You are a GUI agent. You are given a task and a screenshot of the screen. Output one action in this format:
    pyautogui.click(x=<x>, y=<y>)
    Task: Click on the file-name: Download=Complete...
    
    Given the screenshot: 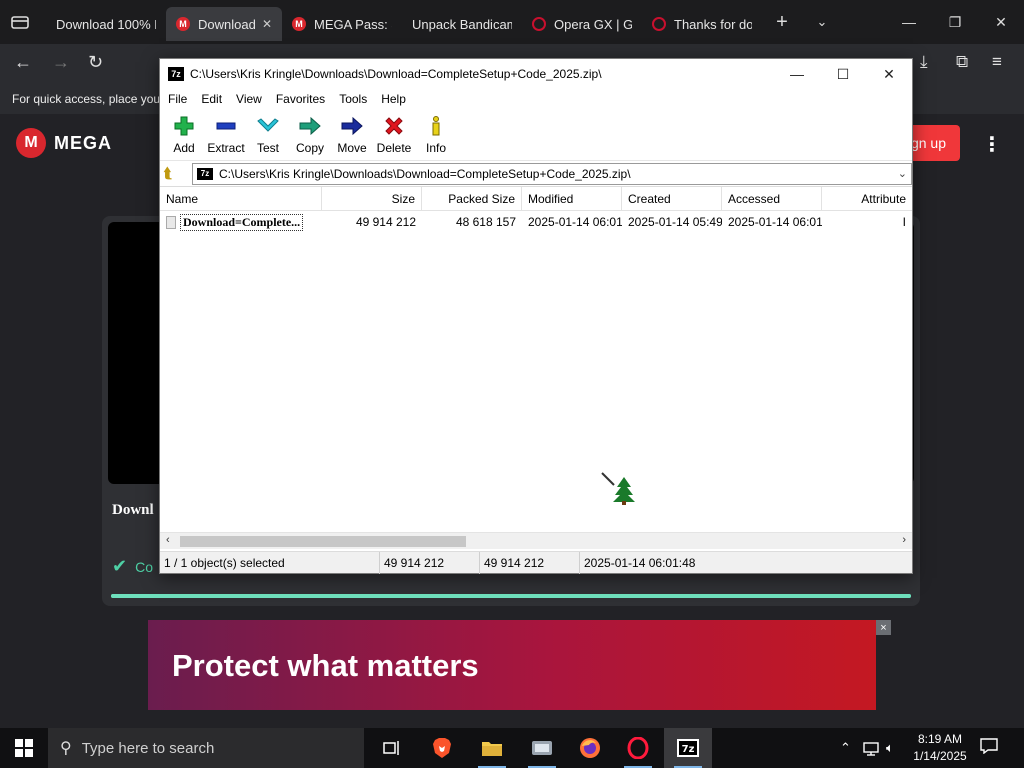 What is the action you would take?
    pyautogui.click(x=242, y=222)
    